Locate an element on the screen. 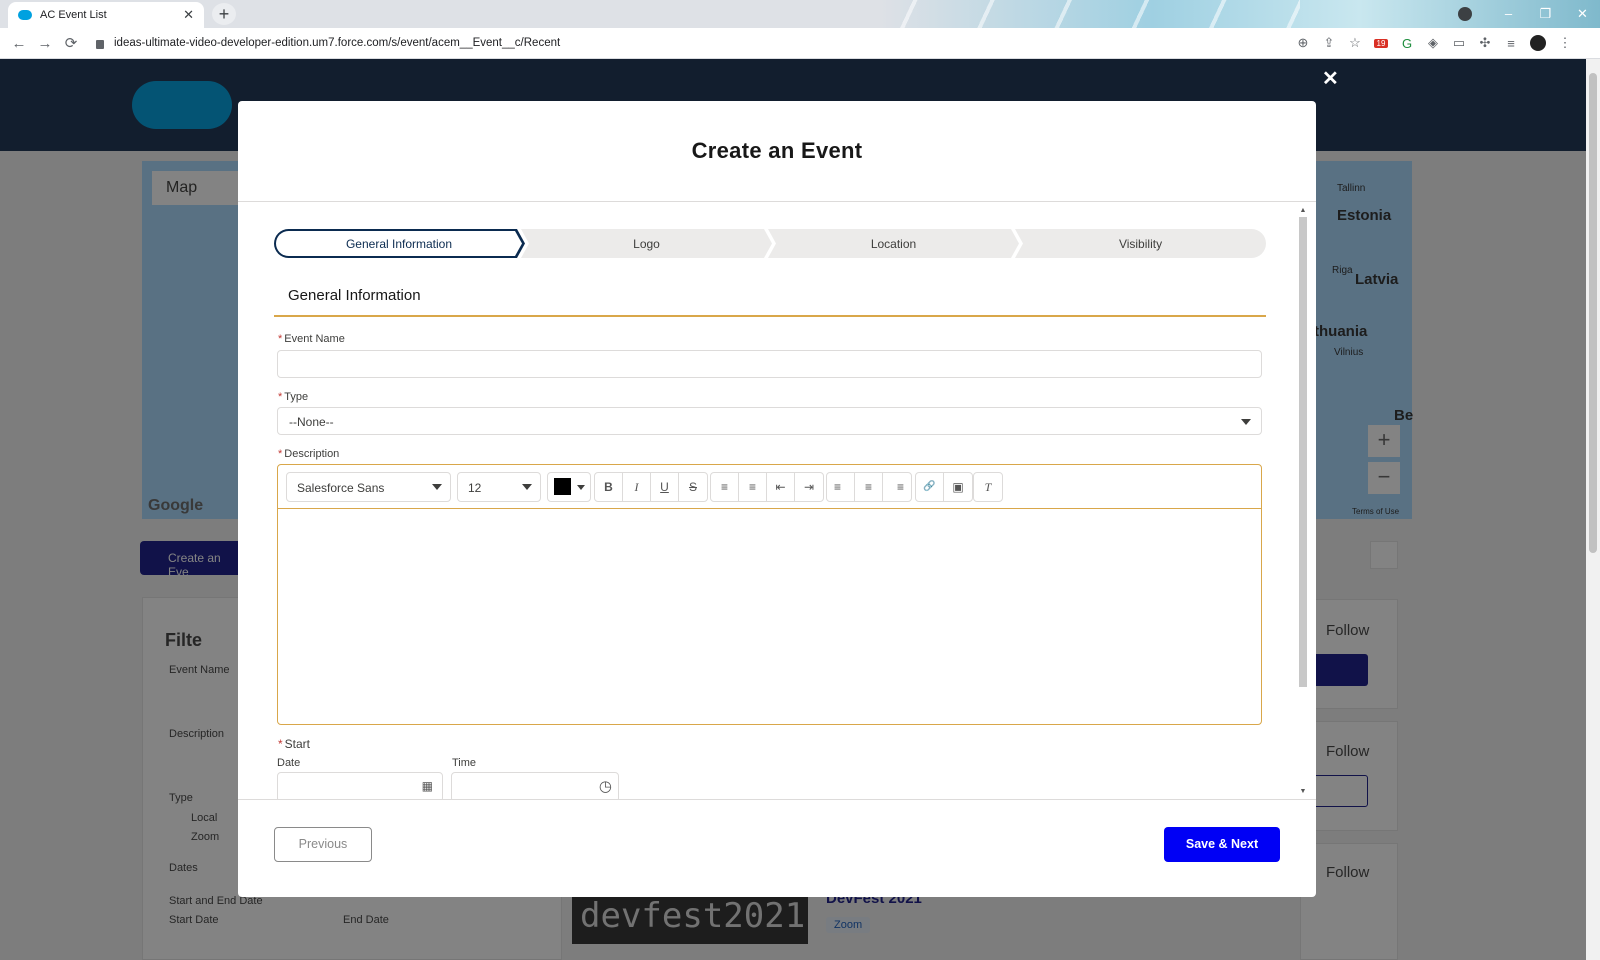 Image resolution: width=1600 pixels, height=960 pixels. numbered-list-icon: ≡ is located at coordinates (753, 487).